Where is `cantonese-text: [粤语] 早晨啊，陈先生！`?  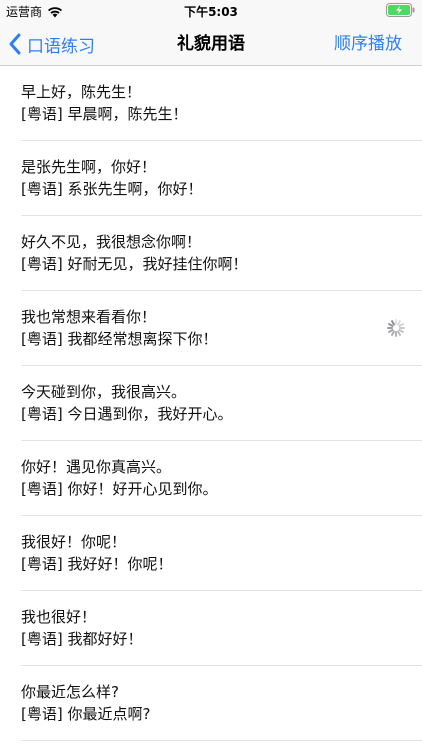
cantonese-text: [粤语] 早晨啊，陈先生！ is located at coordinates (104, 114).